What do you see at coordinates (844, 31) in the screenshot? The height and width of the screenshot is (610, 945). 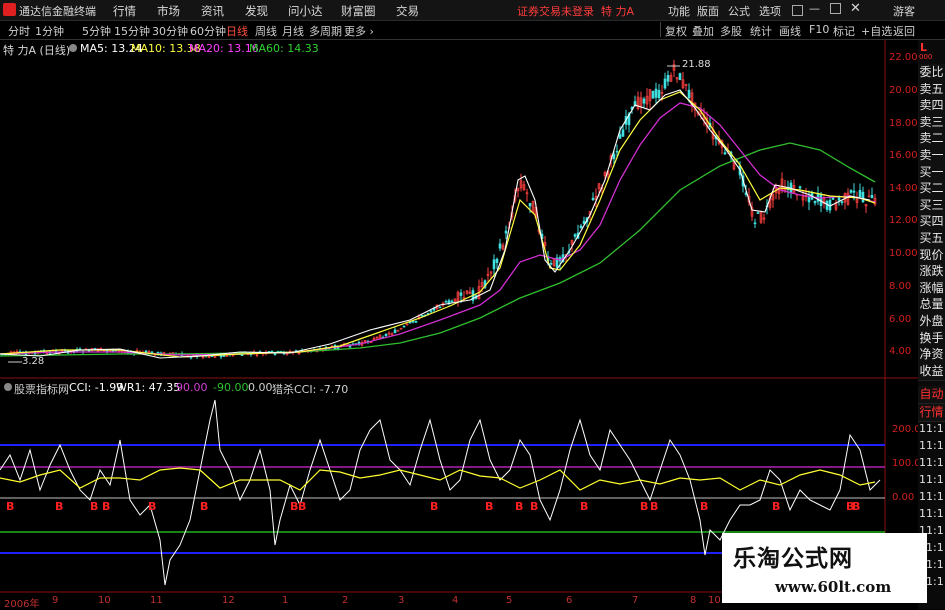 I see `tool-mark: 标记` at bounding box center [844, 31].